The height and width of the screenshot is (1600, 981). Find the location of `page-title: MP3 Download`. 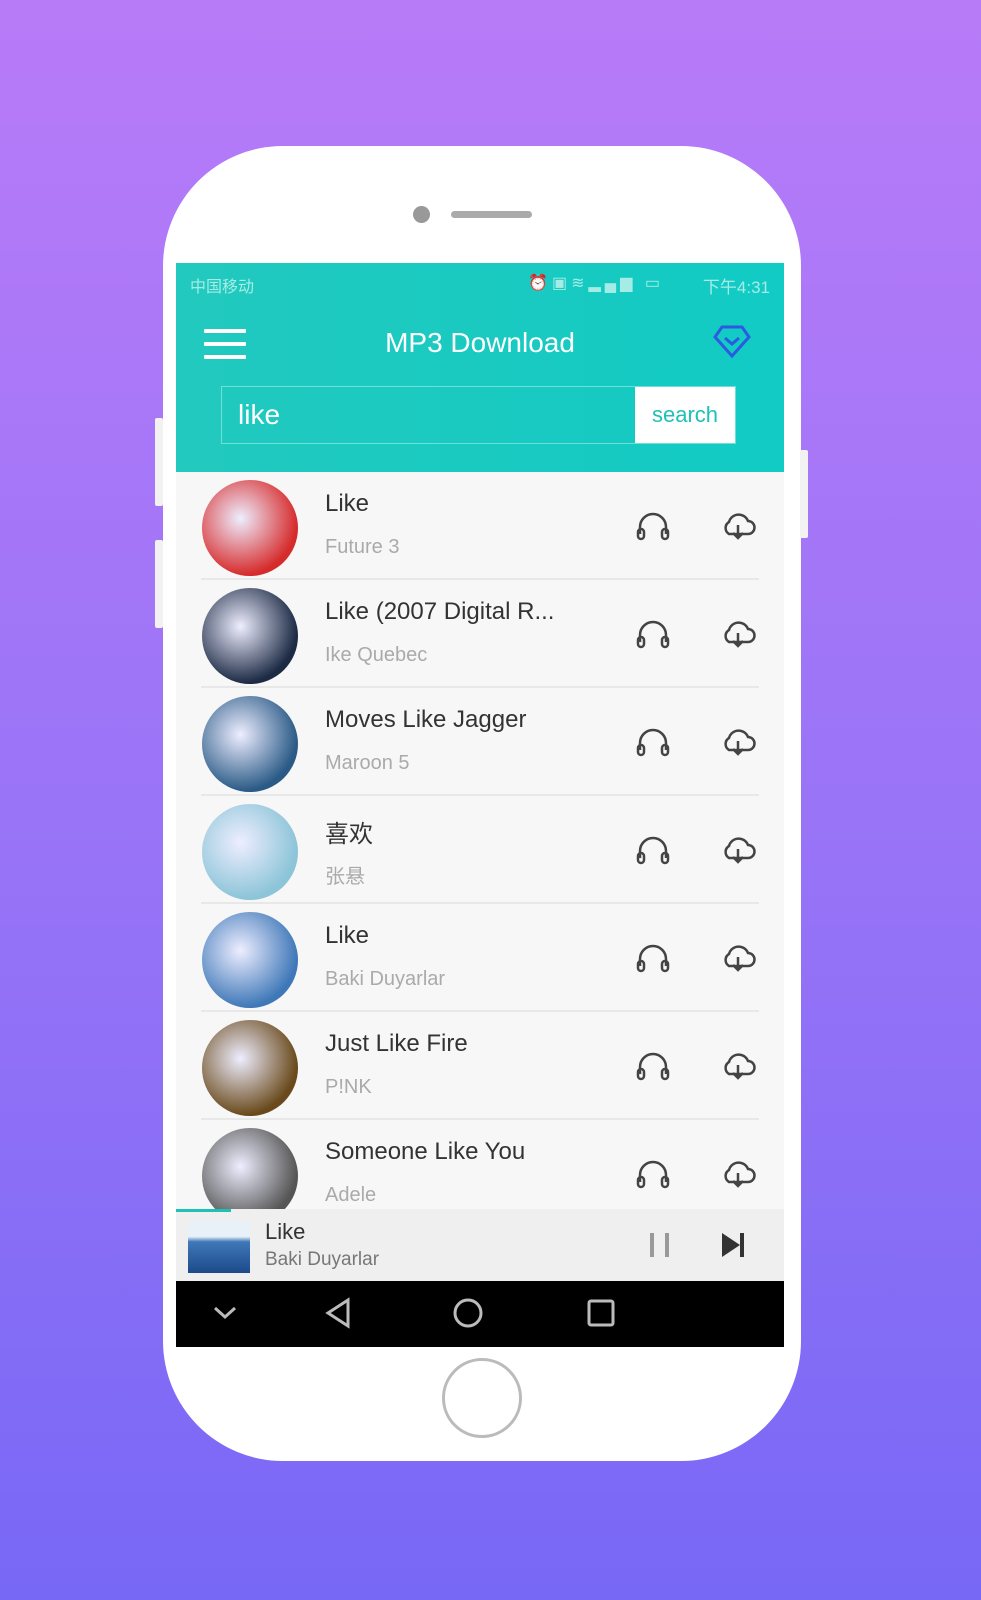

page-title: MP3 Download is located at coordinates (480, 342).